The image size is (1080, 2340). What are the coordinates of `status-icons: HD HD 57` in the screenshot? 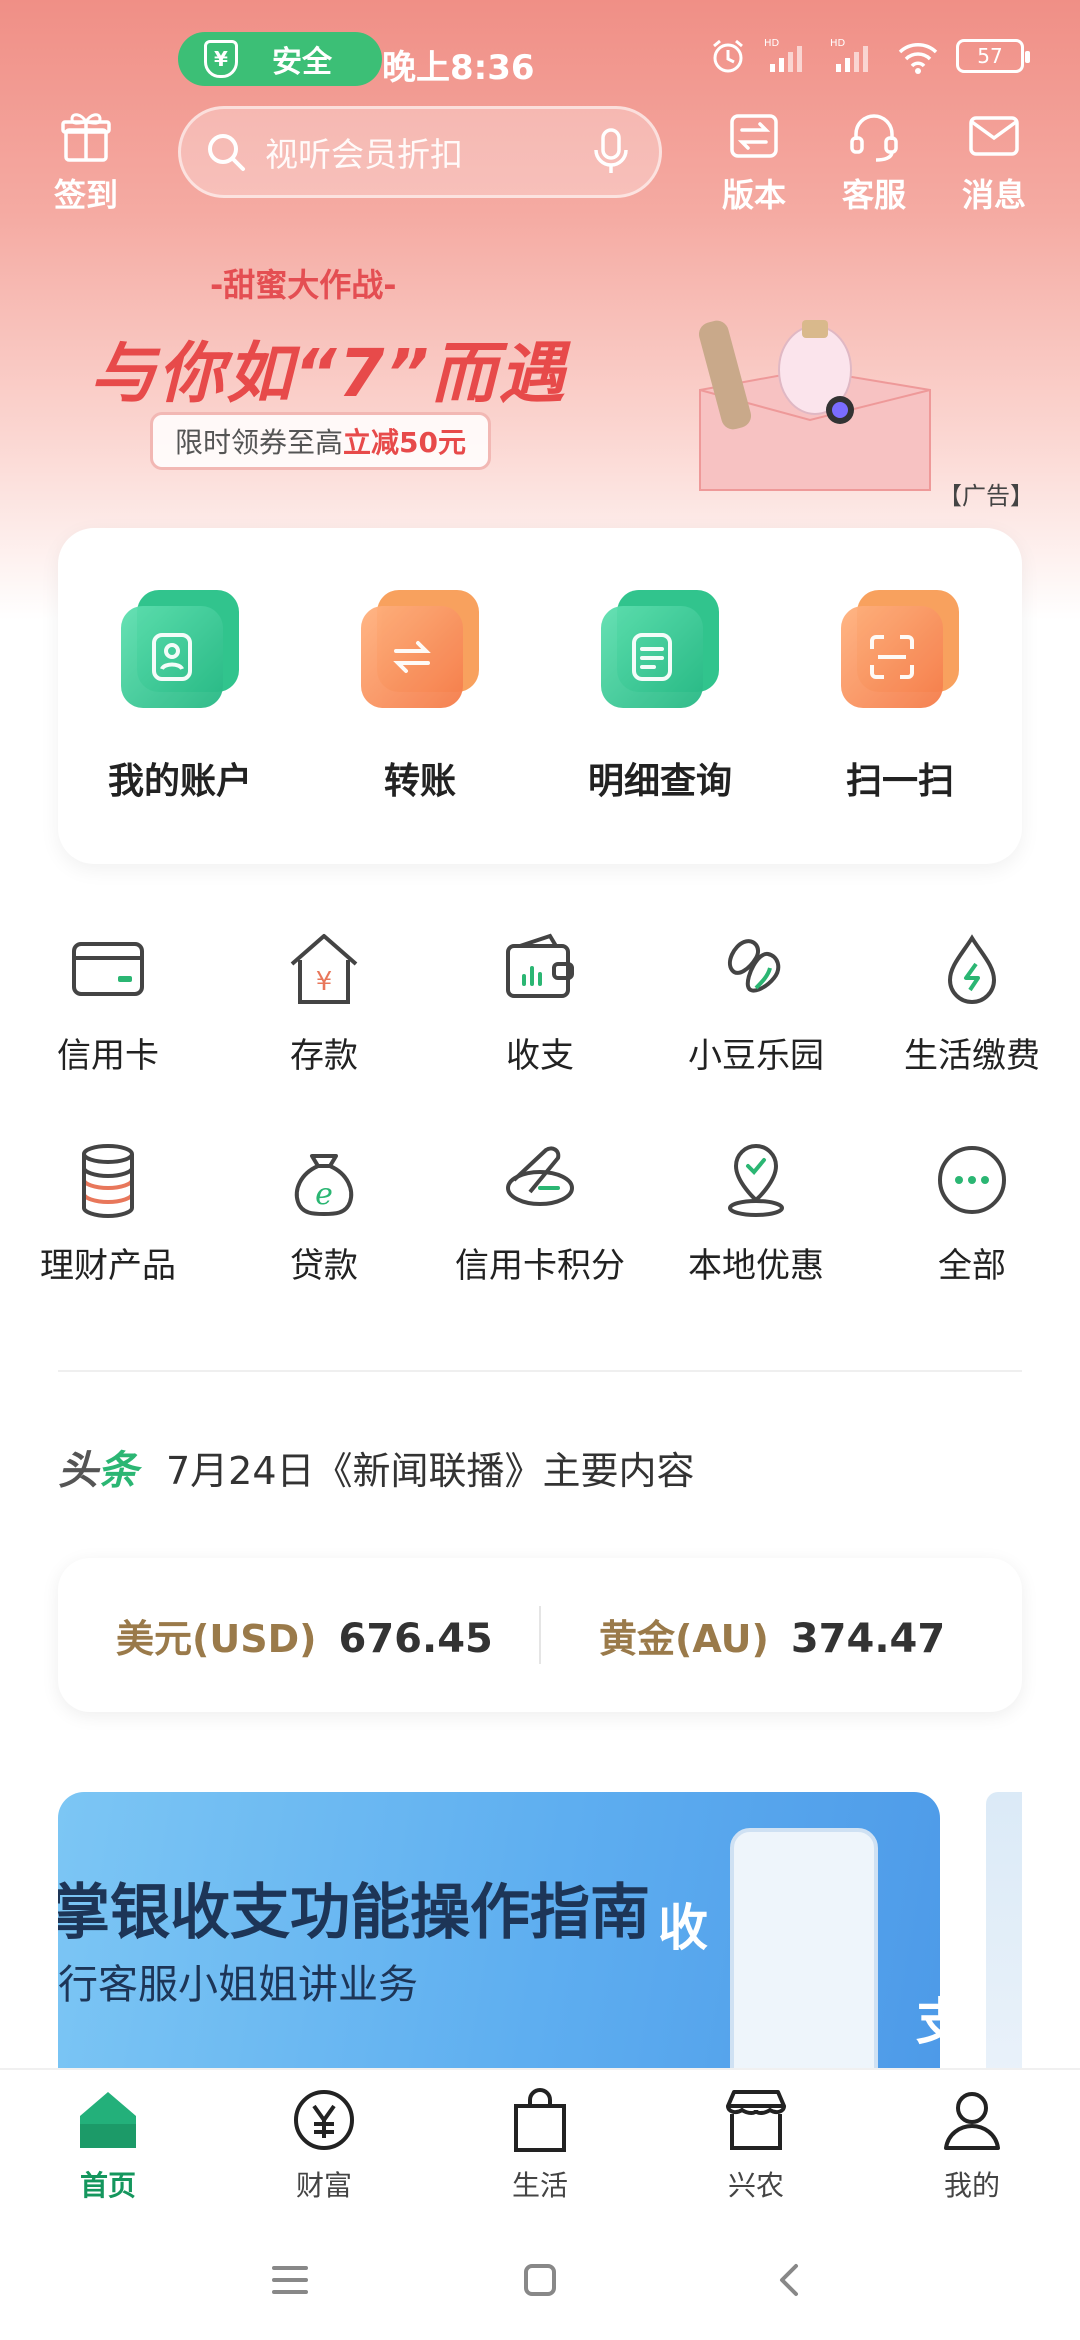 It's located at (869, 56).